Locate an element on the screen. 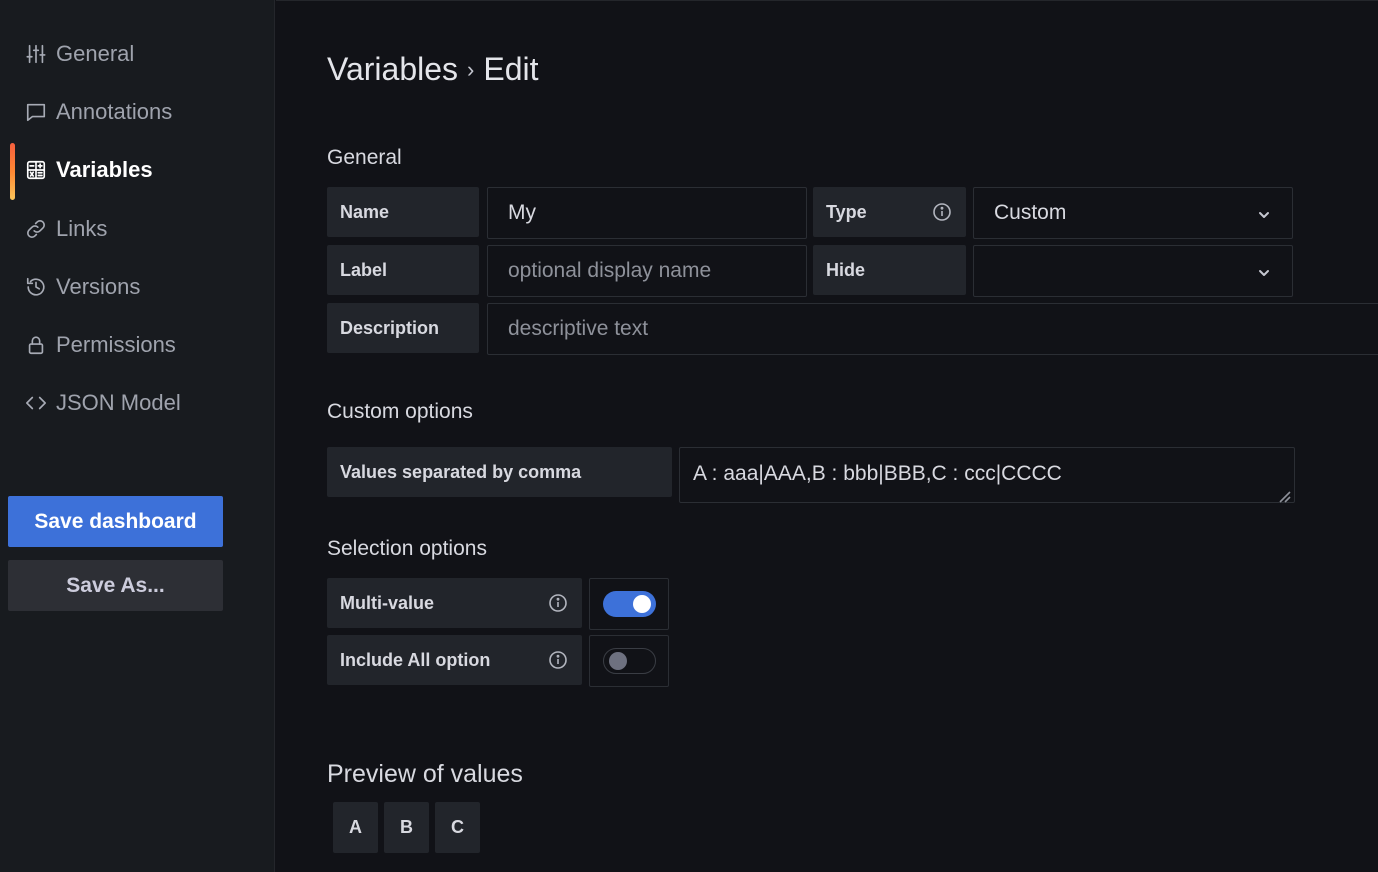 Image resolution: width=1378 pixels, height=872 pixels. sidebar-item-annotations: Annotations is located at coordinates (137, 112).